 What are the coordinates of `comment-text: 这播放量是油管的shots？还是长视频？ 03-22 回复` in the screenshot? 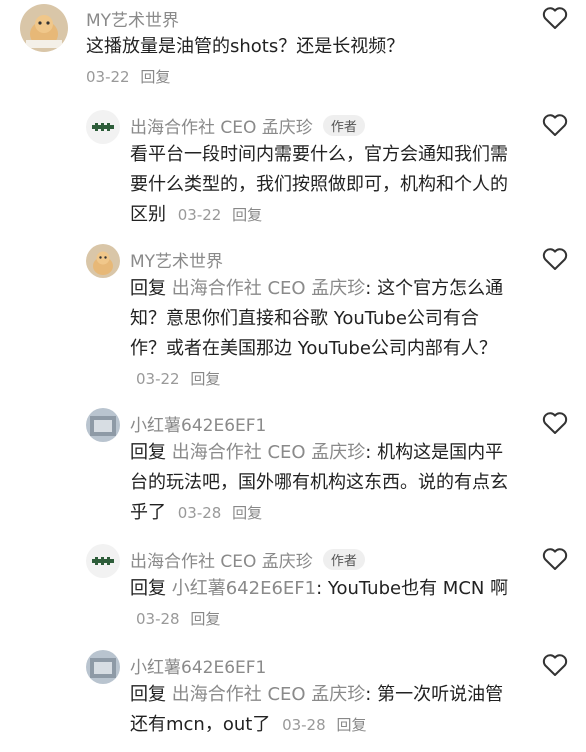 It's located at (296, 62).